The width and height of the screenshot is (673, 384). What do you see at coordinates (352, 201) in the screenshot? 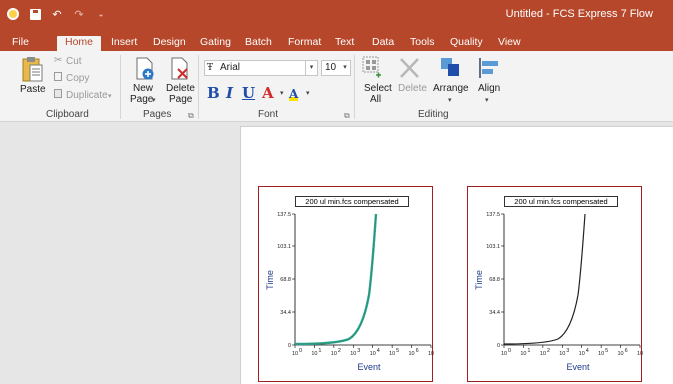
I see `plot-1-title: 200 ul min.fcs compensated` at bounding box center [352, 201].